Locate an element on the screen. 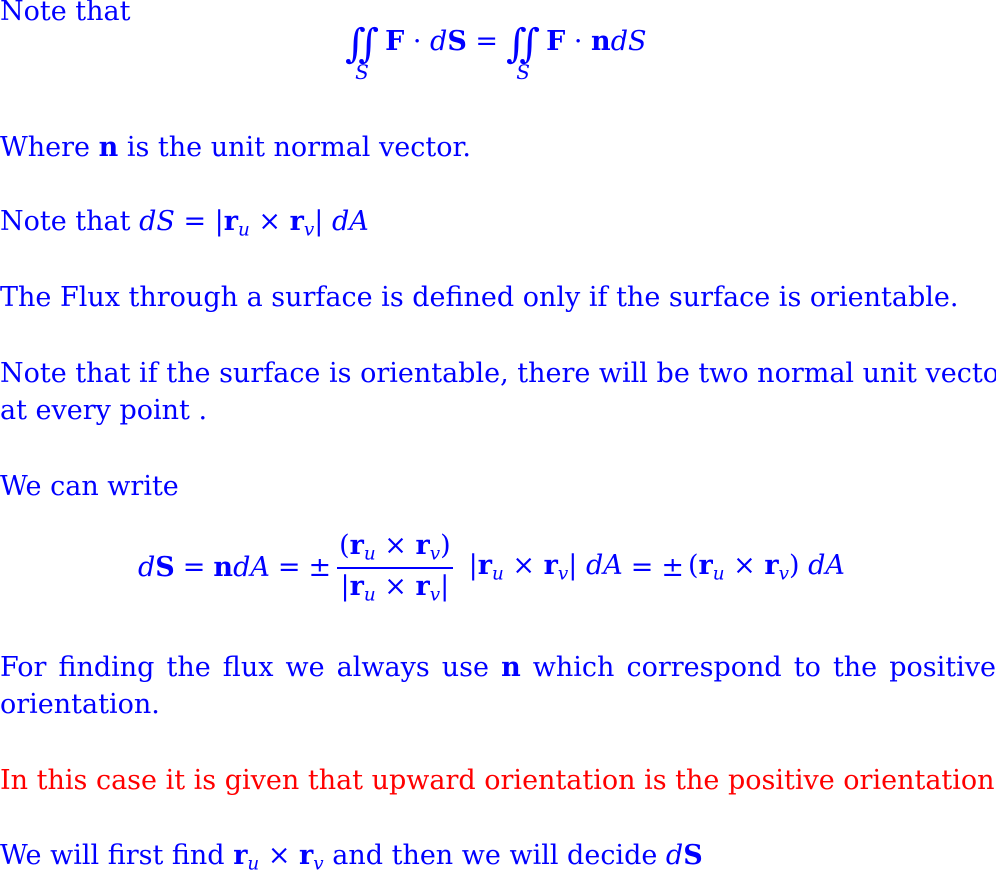 This screenshot has width=996, height=876. fraction-denominator: |ru × rv| is located at coordinates (395, 588).